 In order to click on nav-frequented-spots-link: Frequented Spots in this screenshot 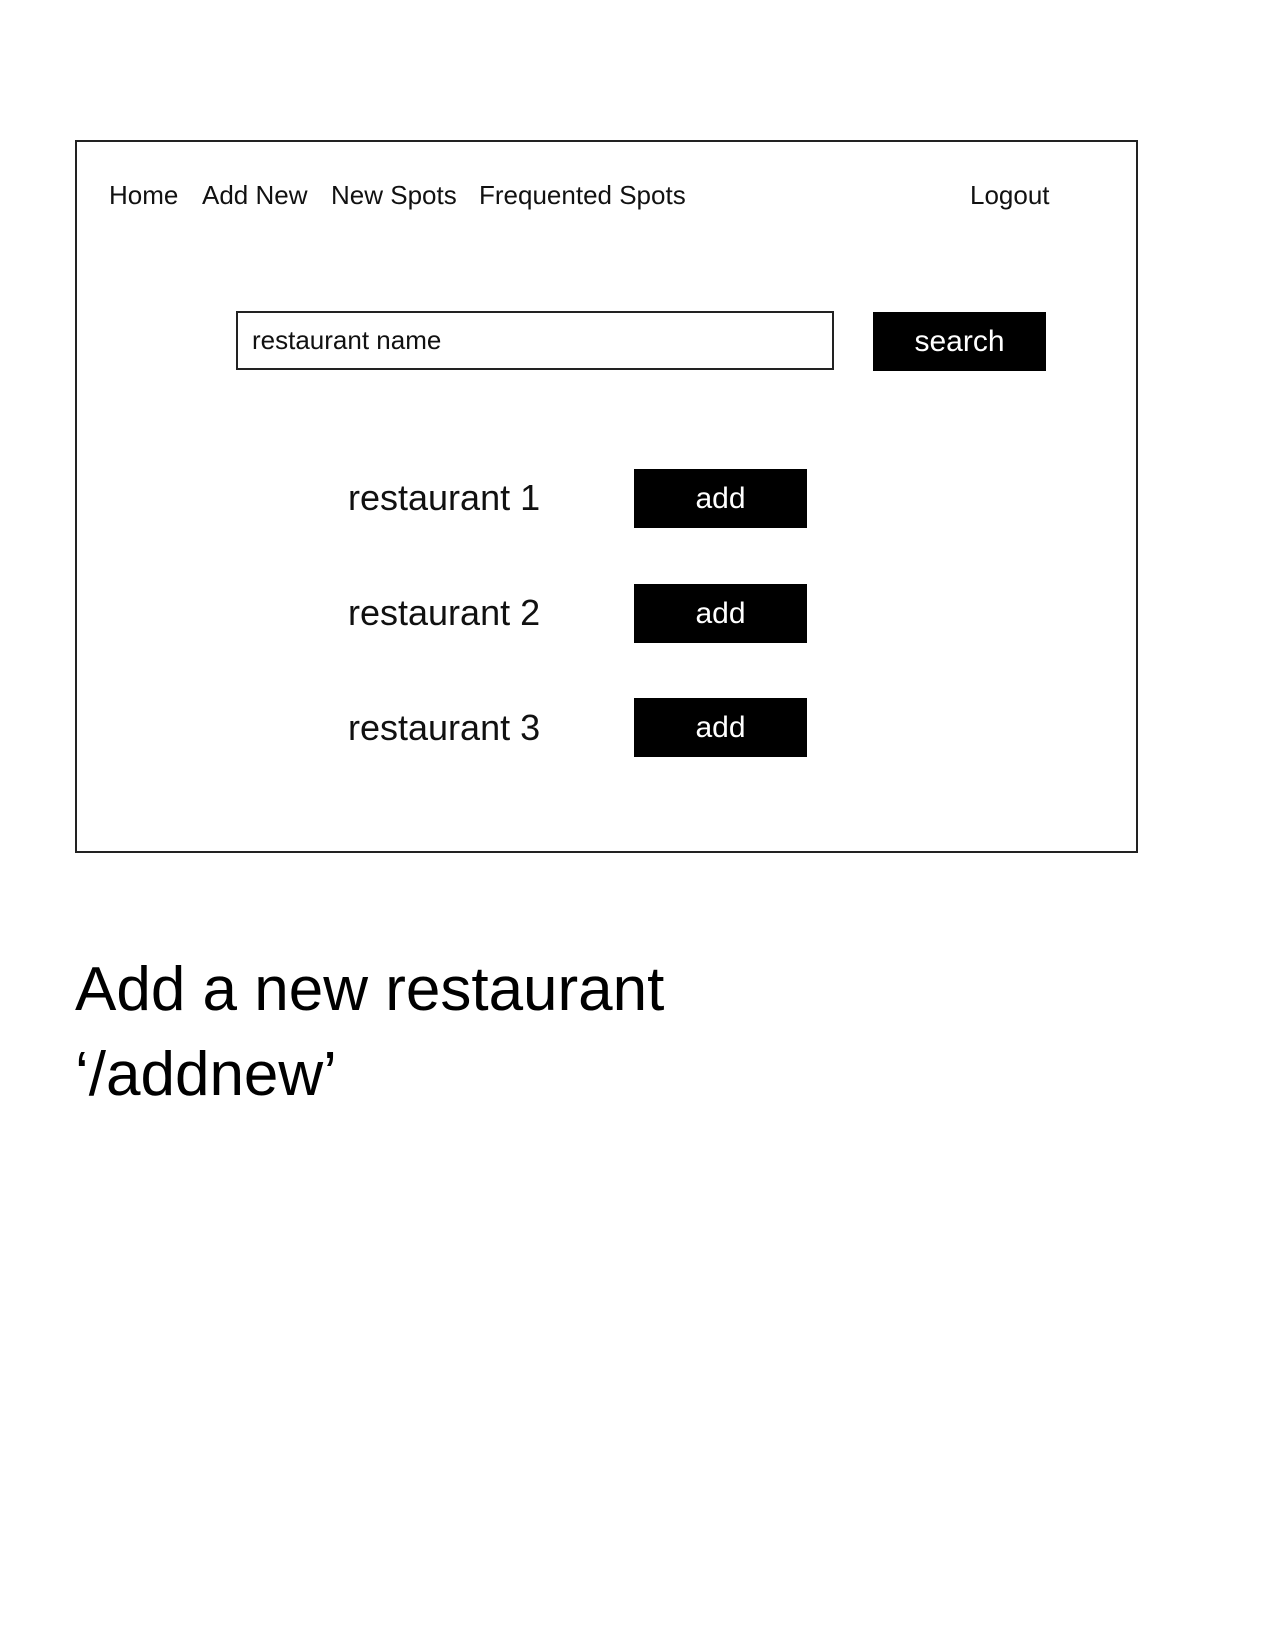, I will do `click(582, 195)`.